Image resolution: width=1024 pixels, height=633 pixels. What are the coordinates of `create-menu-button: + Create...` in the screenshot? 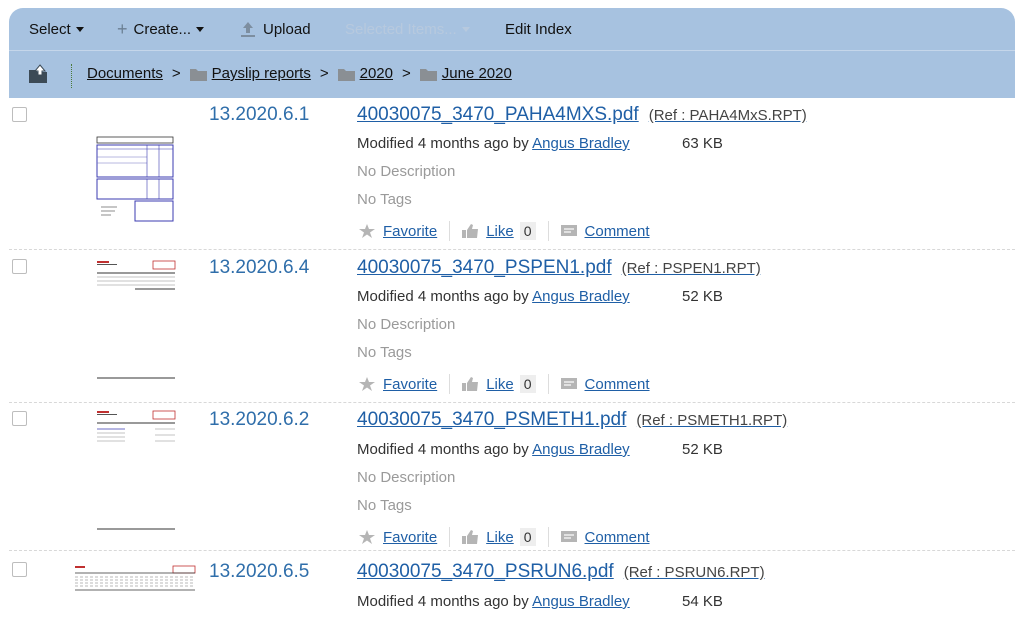 It's located at (161, 29).